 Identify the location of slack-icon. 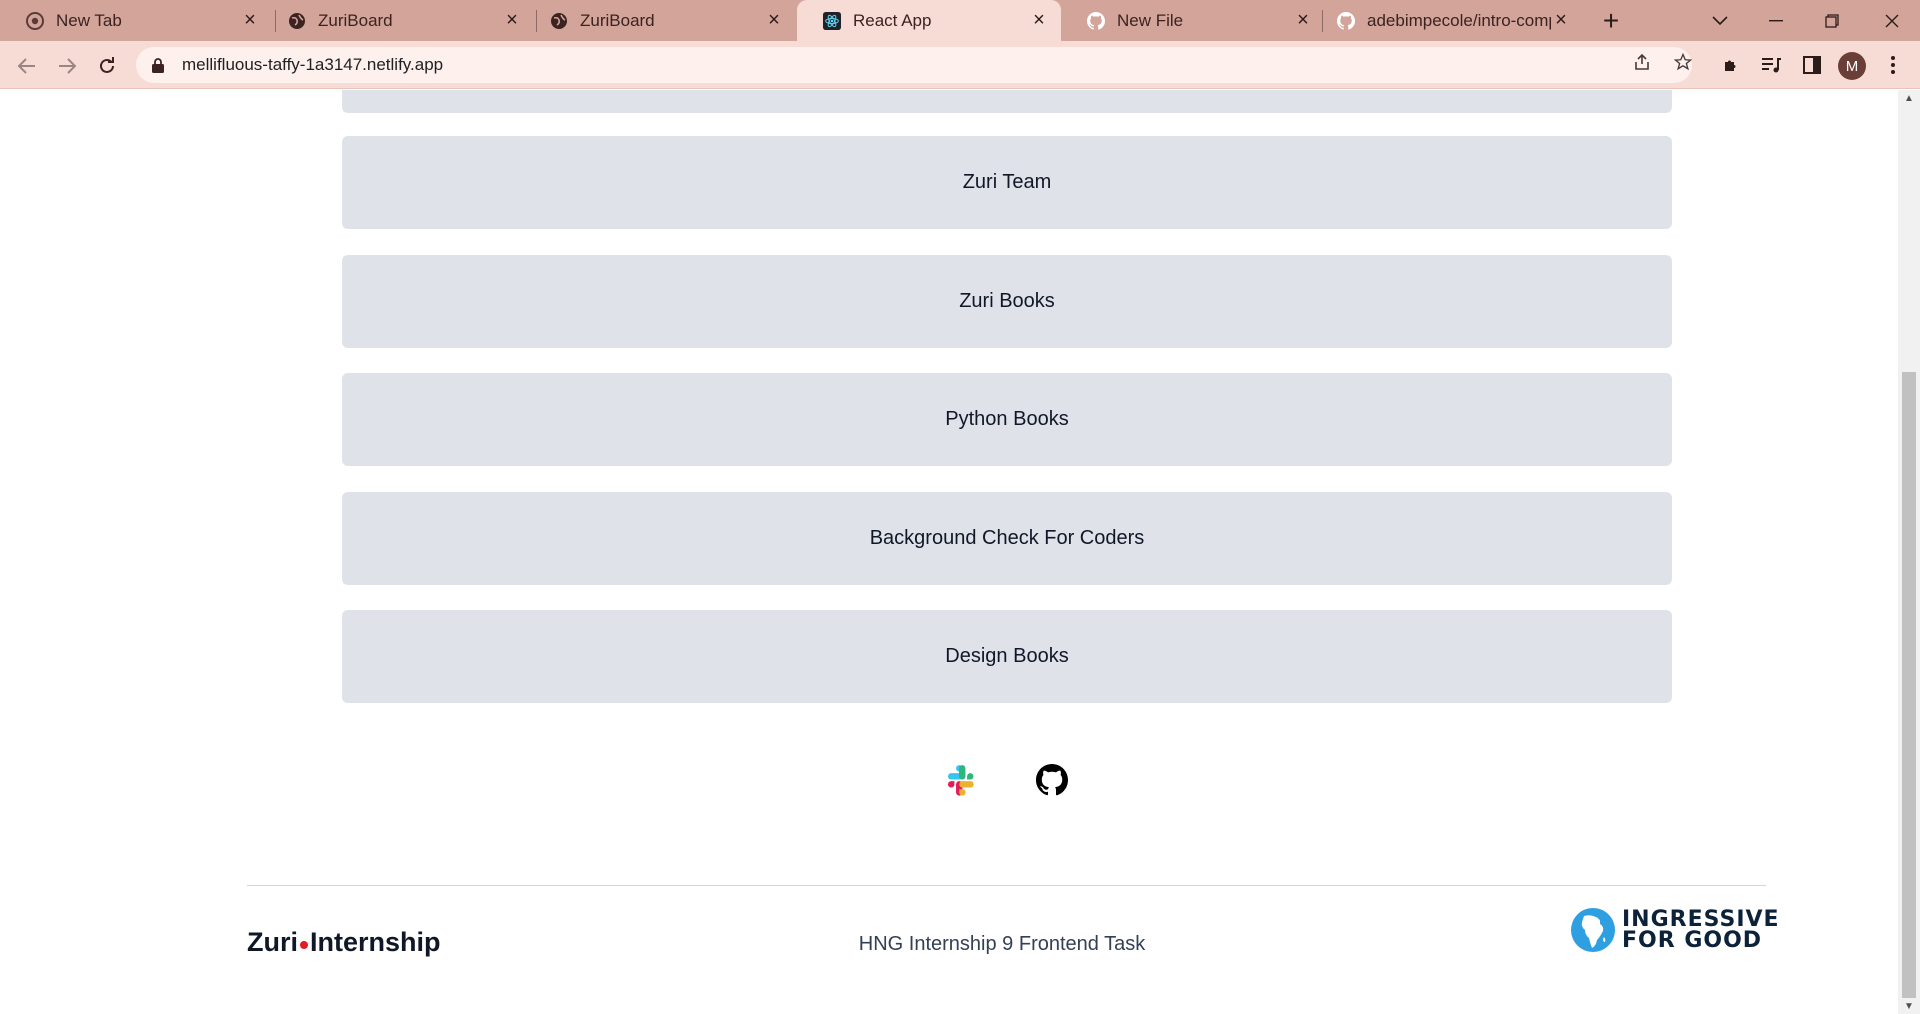
(959, 780).